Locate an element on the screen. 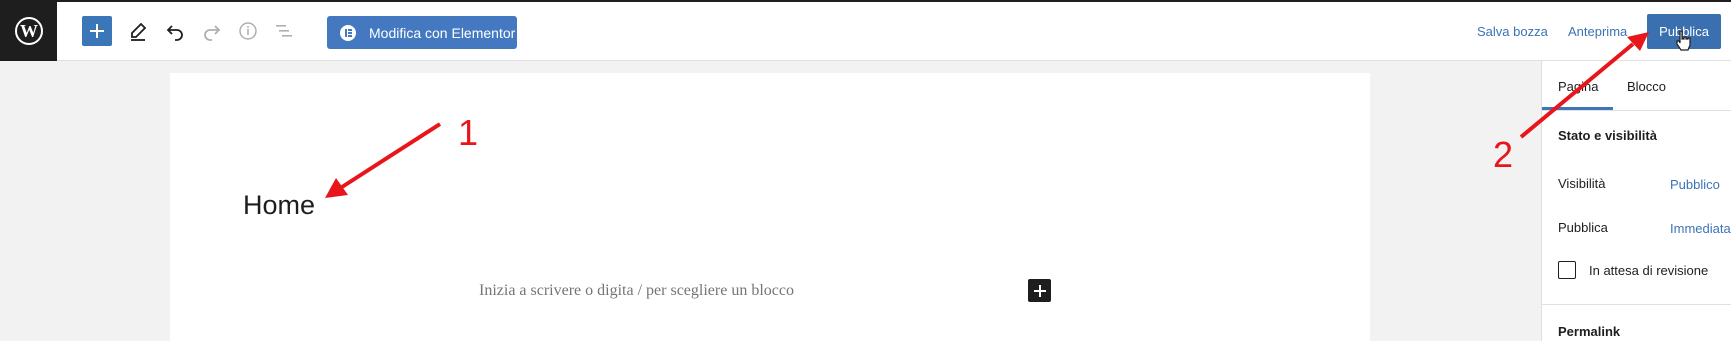 The image size is (1731, 341). redo-icon is located at coordinates (212, 33).